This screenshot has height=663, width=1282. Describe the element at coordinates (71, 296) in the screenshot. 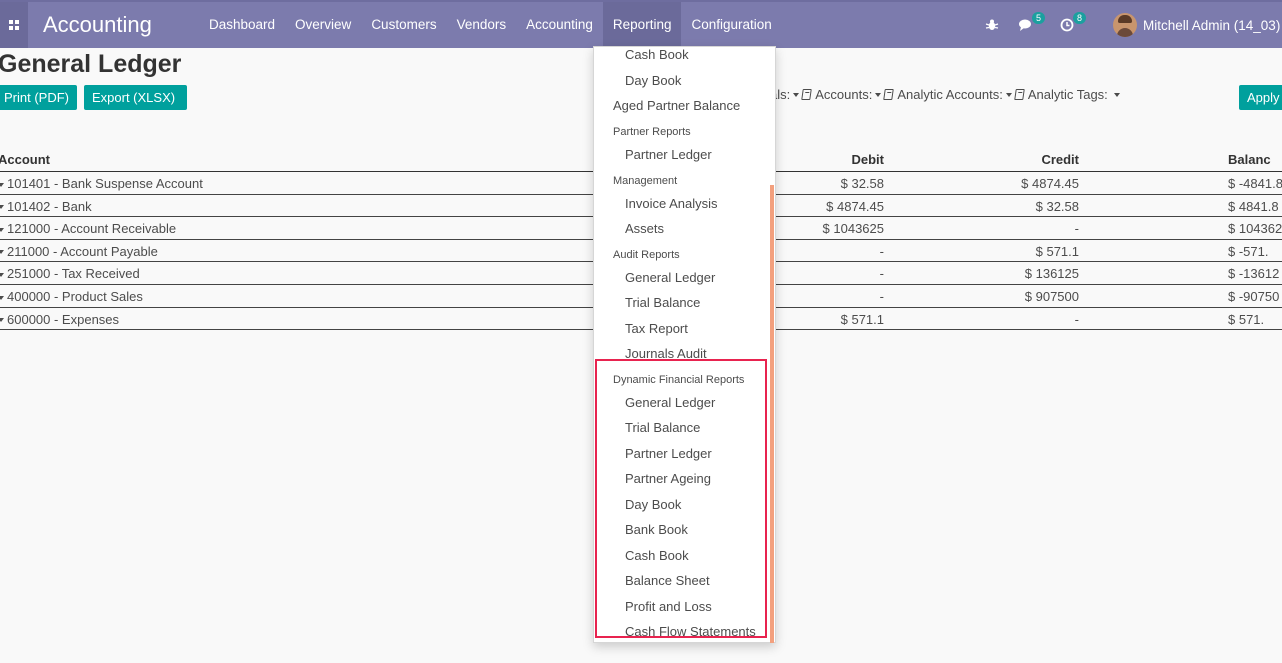

I see `account-cell: 400000 - Product Sales` at that location.